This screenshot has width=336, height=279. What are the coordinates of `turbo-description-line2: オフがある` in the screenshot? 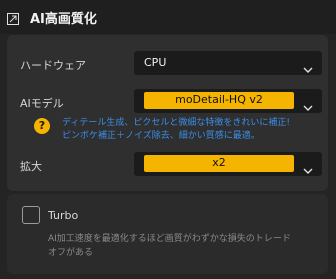 It's located at (71, 253).